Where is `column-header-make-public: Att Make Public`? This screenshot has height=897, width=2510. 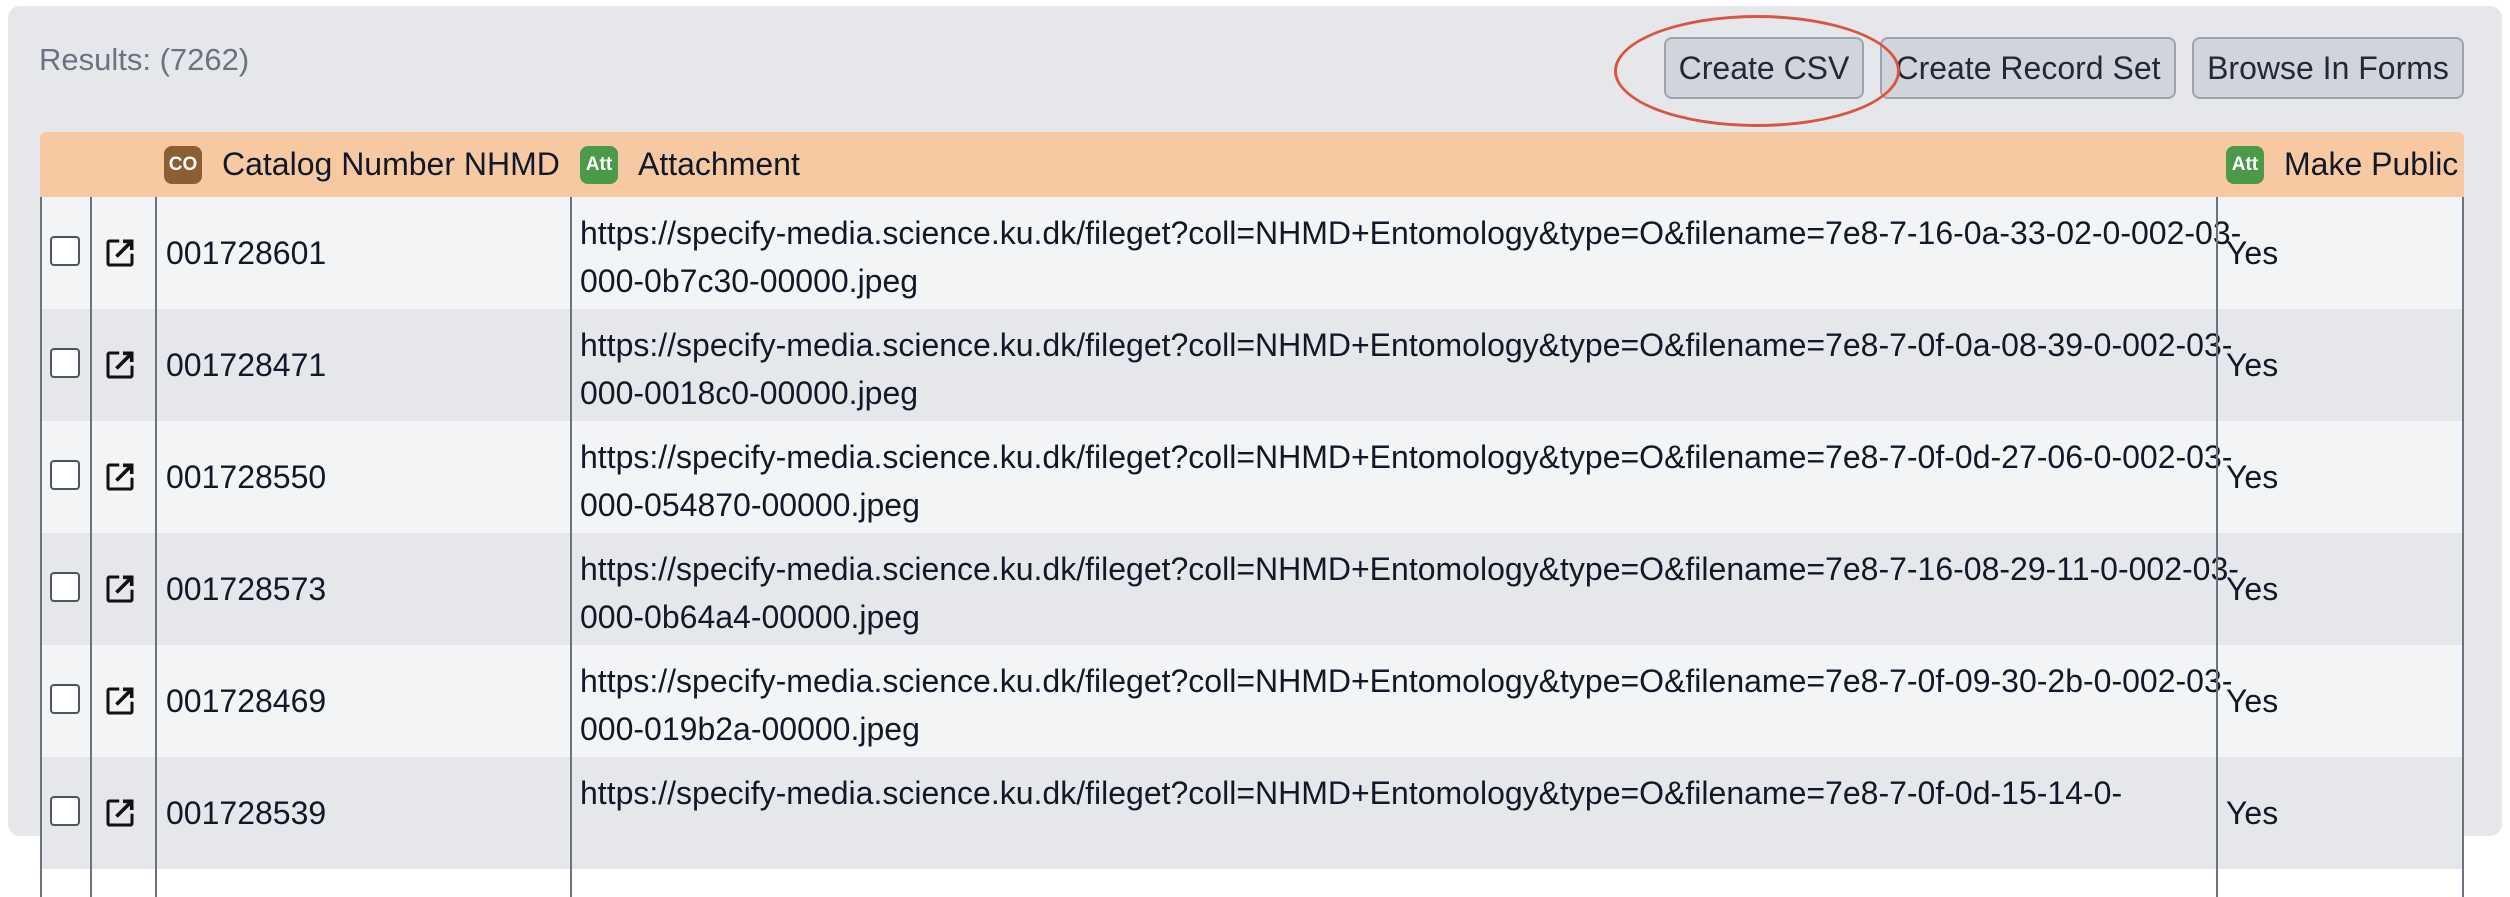
column-header-make-public: Att Make Public is located at coordinates (2342, 164).